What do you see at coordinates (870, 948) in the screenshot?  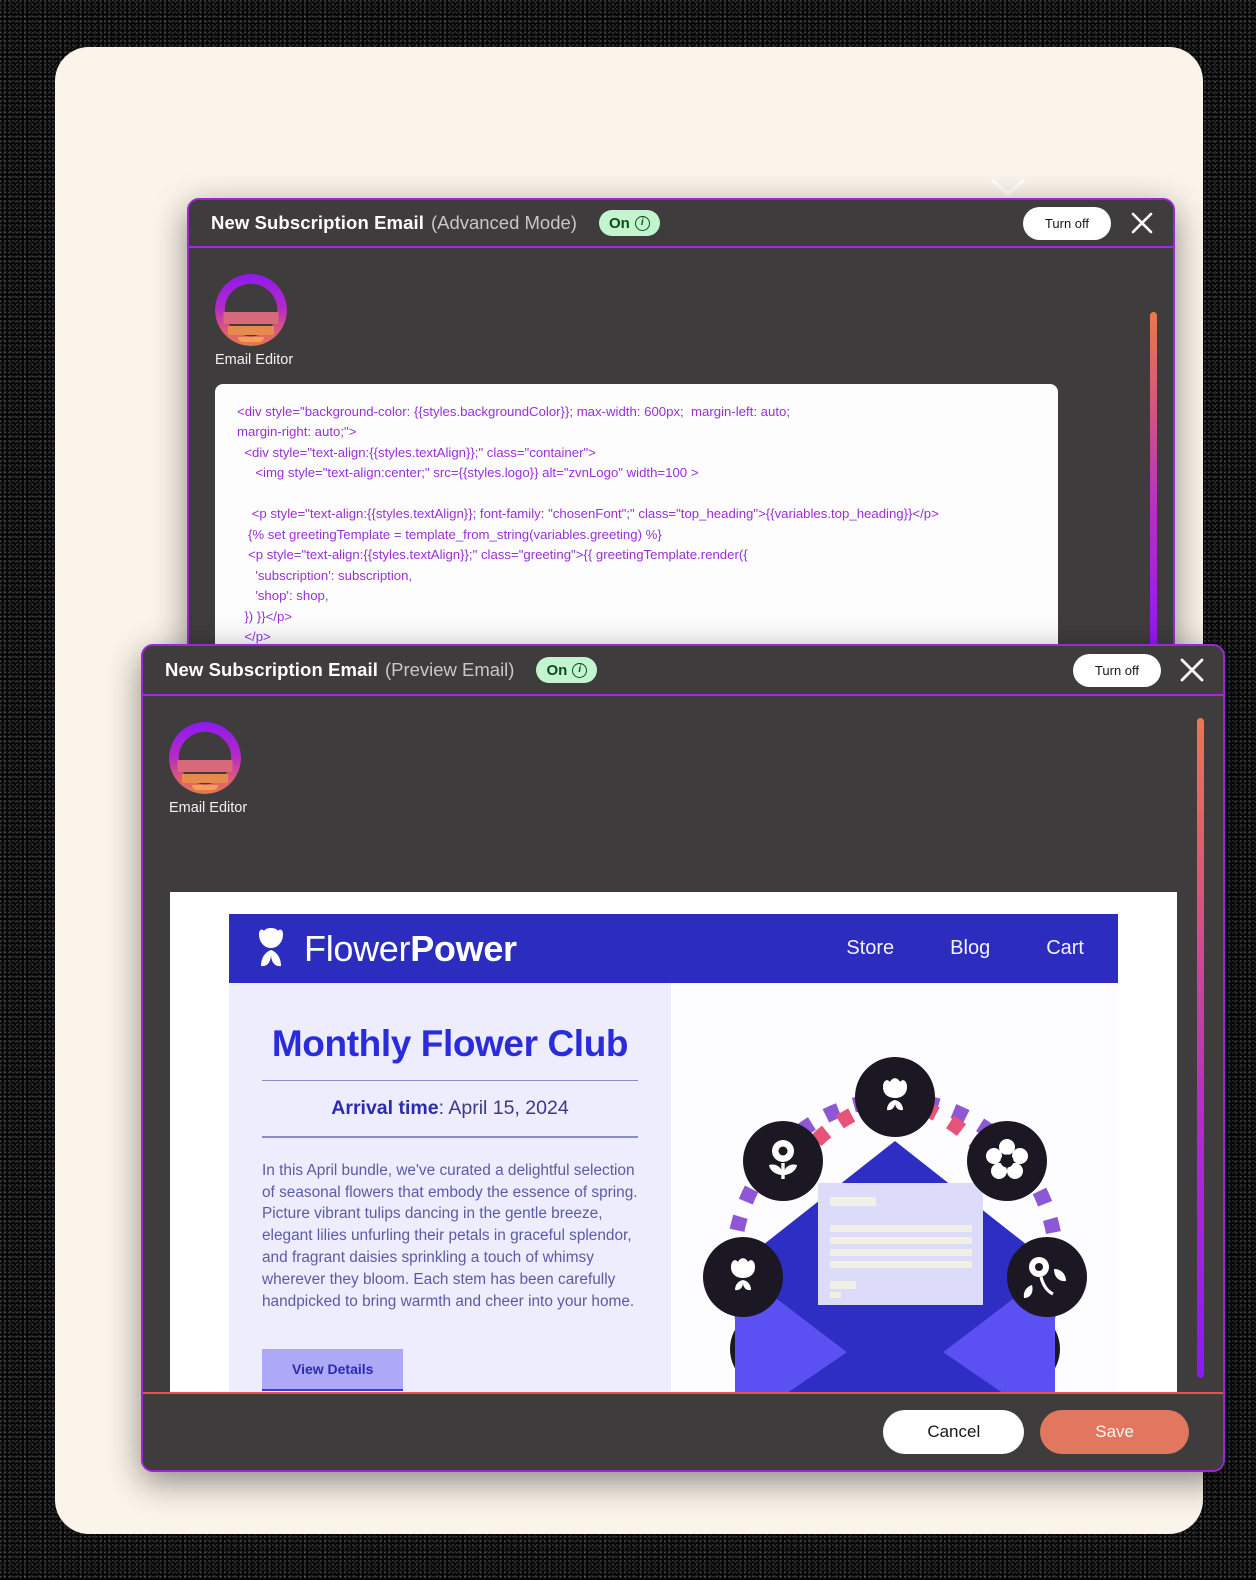 I see `nav-link-store: Store` at bounding box center [870, 948].